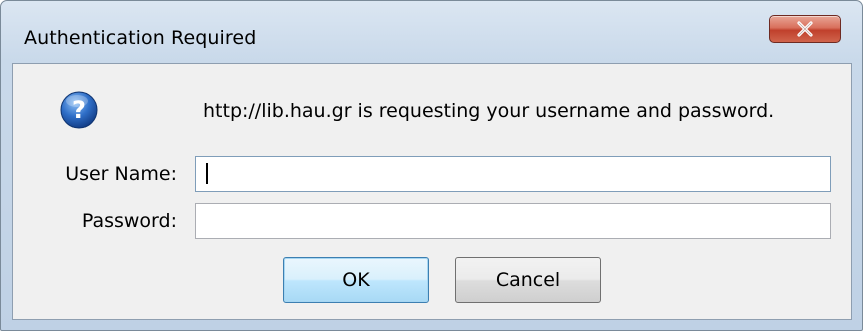  What do you see at coordinates (528, 280) in the screenshot?
I see `cancel-button: Cancel` at bounding box center [528, 280].